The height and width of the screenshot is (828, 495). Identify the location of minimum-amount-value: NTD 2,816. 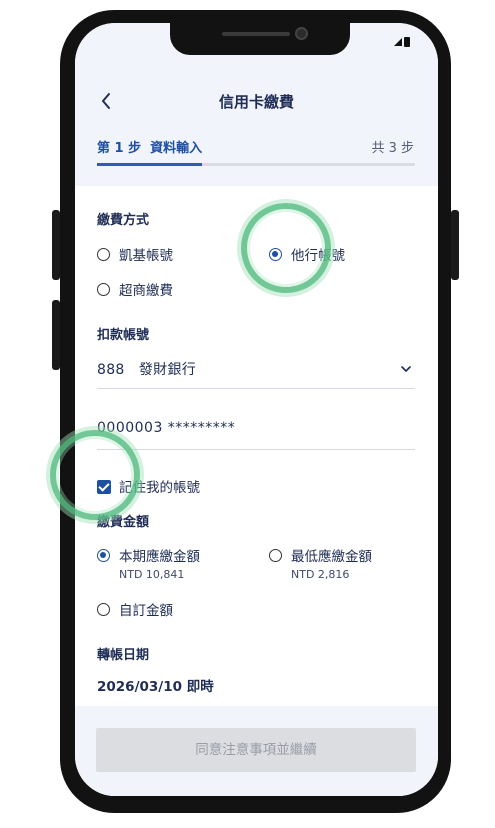
(320, 574).